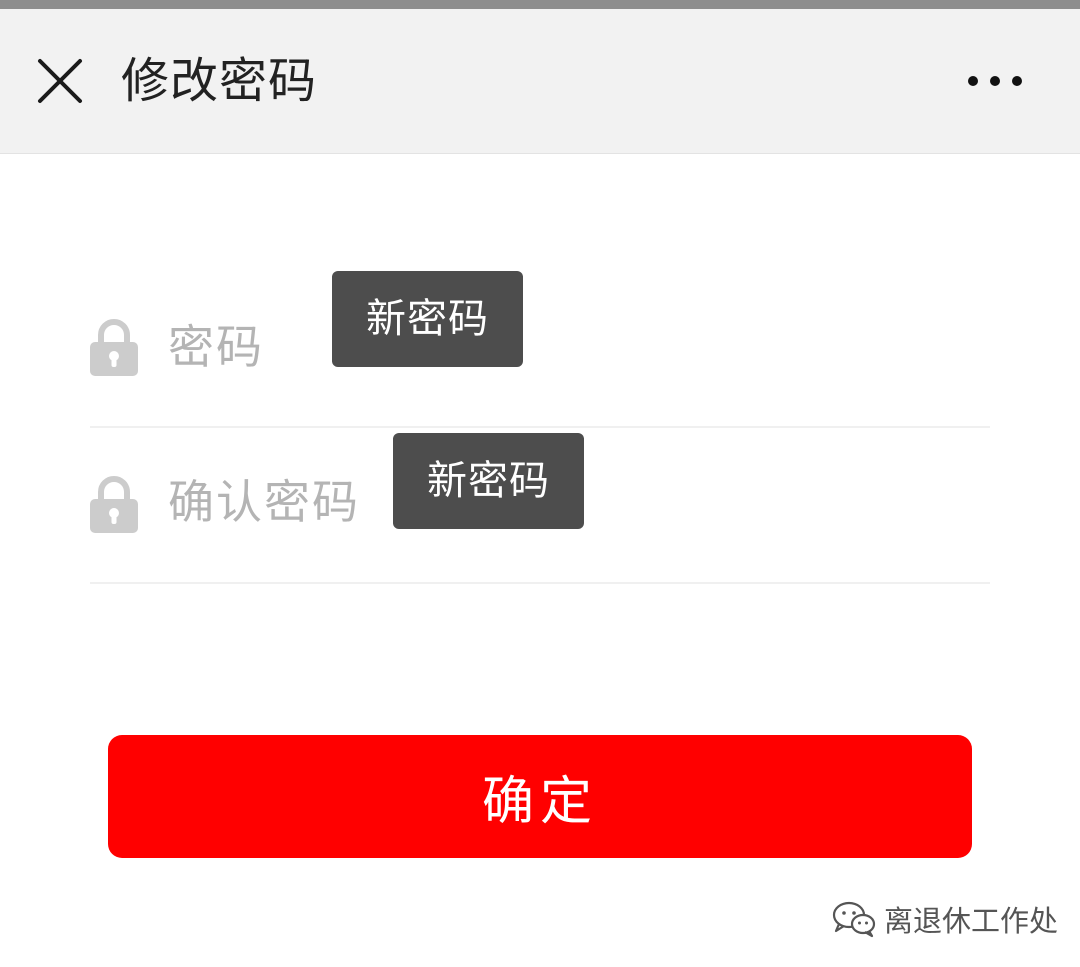 Image resolution: width=1080 pixels, height=967 pixels. I want to click on page-title: 修改密码, so click(219, 81).